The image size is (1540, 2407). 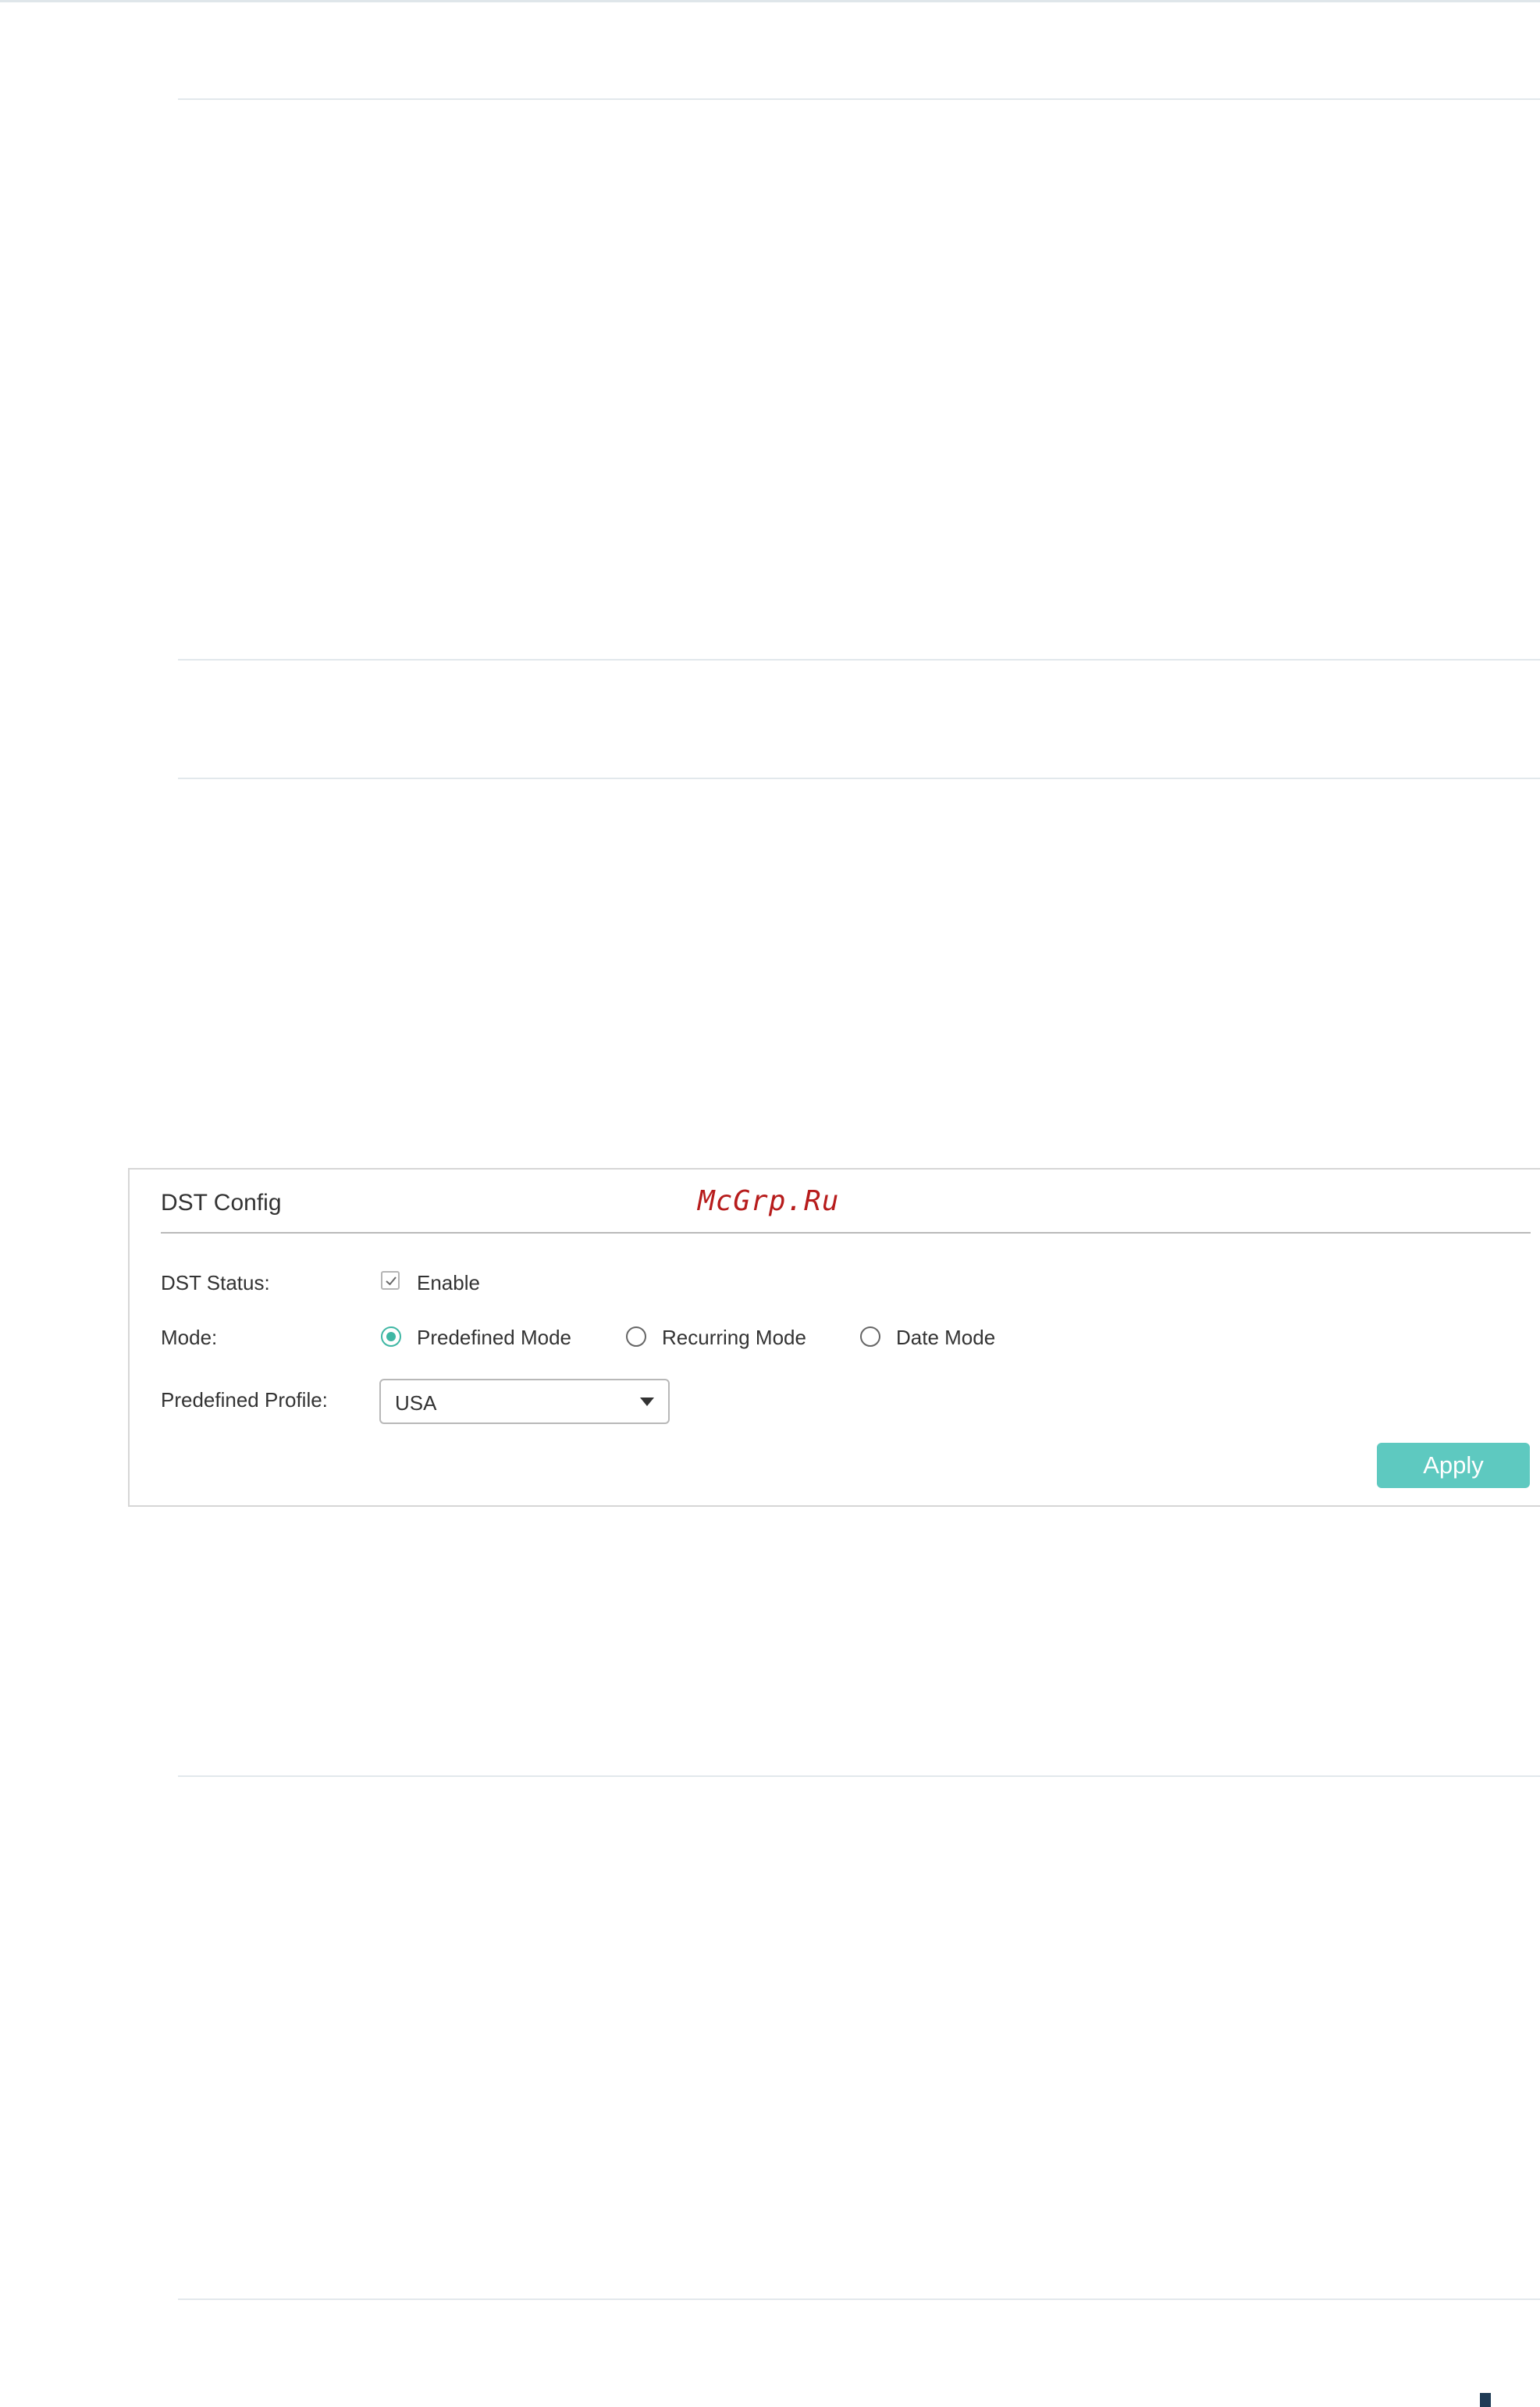 I want to click on radio-predefined-mode, so click(x=391, y=1336).